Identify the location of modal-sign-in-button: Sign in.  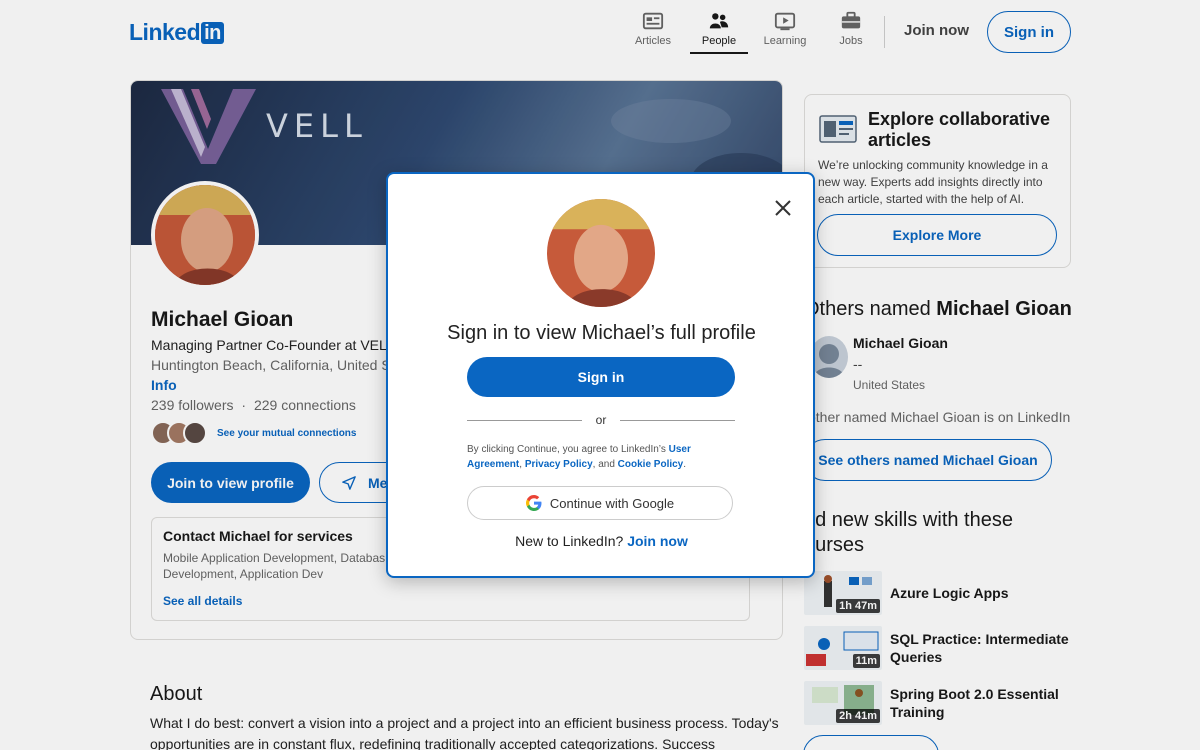
(601, 377).